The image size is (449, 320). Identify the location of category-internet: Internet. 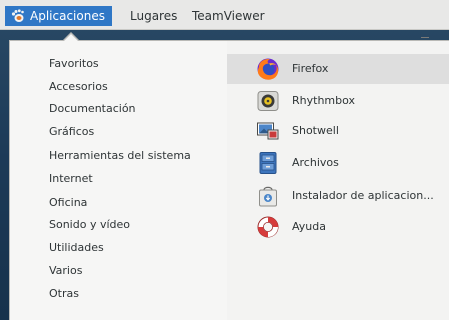
(71, 179).